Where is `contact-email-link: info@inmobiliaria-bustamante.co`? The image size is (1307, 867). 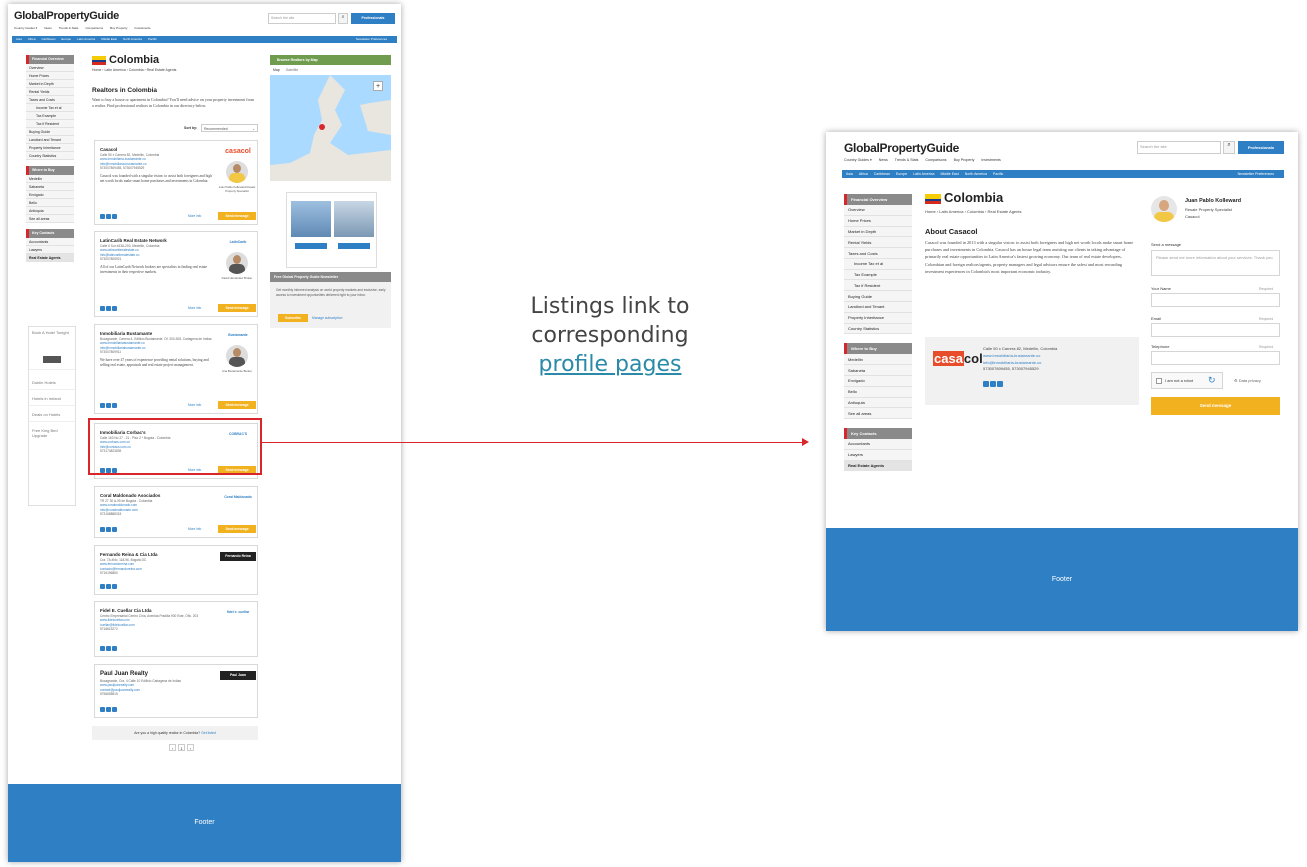
contact-email-link: info@inmobiliaria-bustamante.co is located at coordinates (1020, 363).